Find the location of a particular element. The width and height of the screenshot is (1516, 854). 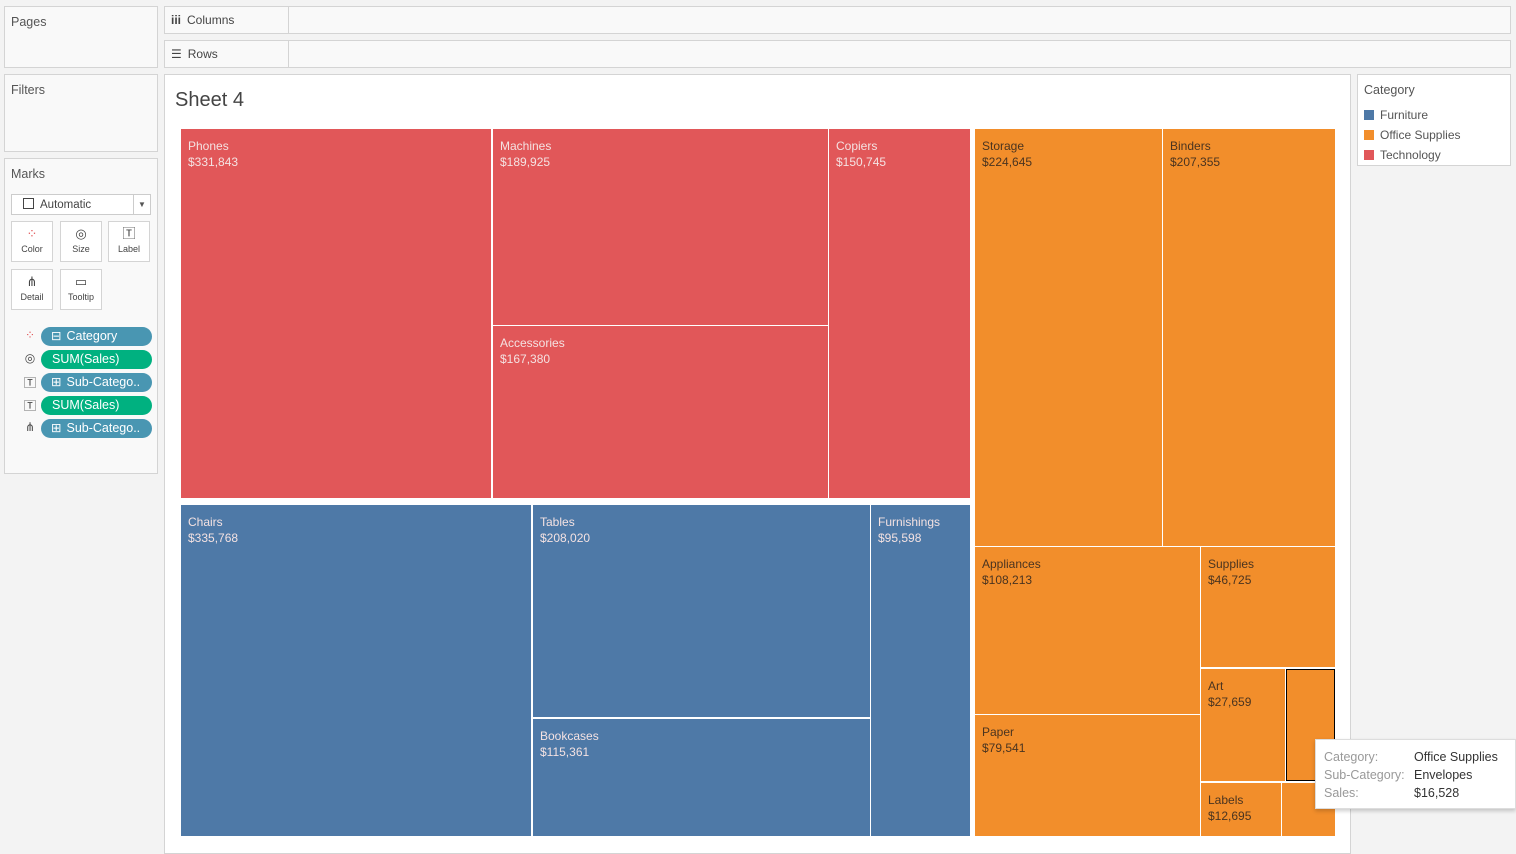

tile-name: Chairs is located at coordinates (205, 522).